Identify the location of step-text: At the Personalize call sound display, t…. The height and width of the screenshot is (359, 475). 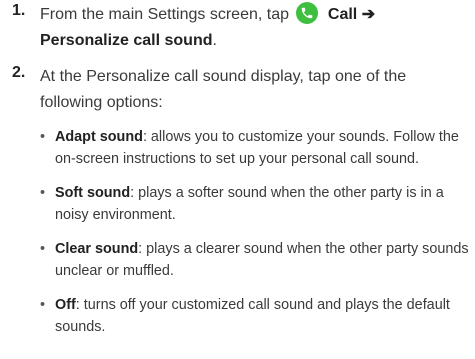
(223, 89).